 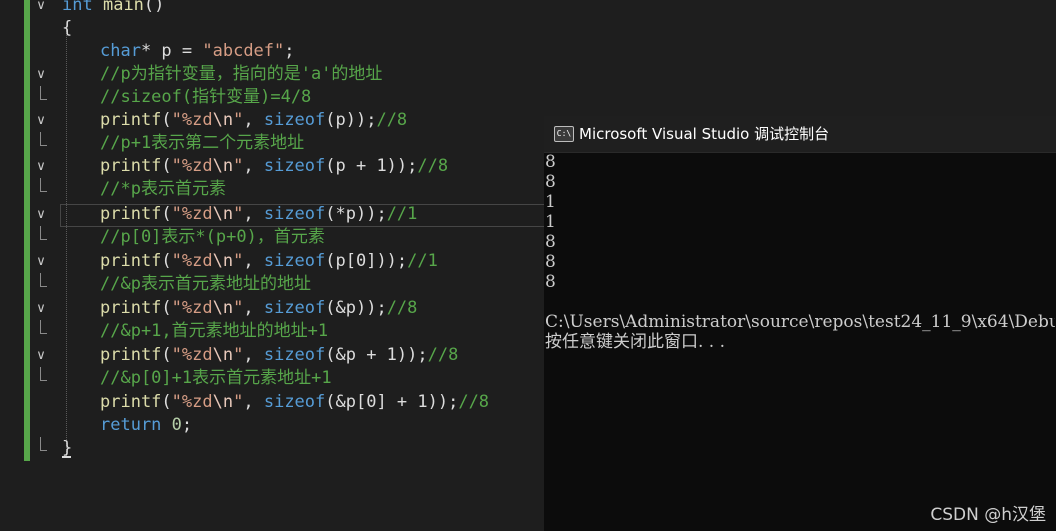 I want to click on keyword: char, so click(x=120, y=51).